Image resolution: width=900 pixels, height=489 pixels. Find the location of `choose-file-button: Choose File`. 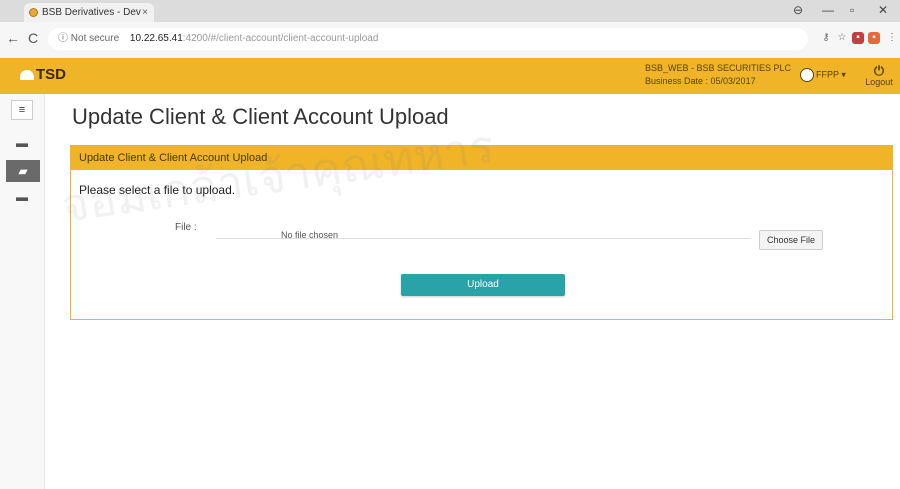

choose-file-button: Choose File is located at coordinates (791, 240).